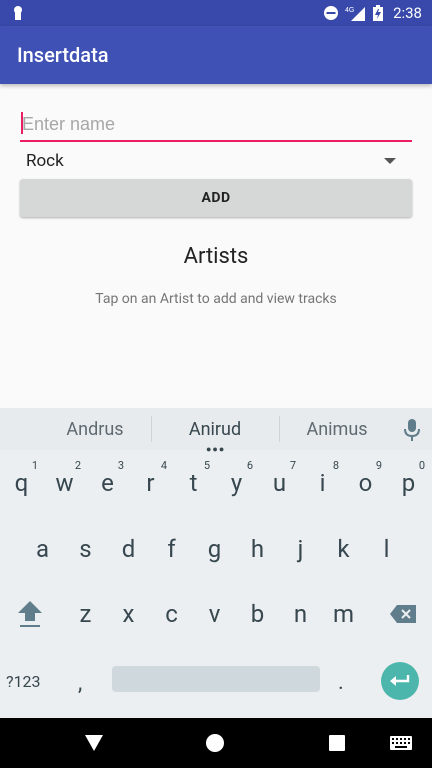 This screenshot has height=768, width=432. Describe the element at coordinates (279, 482) in the screenshot. I see `key-u: 7u` at that location.